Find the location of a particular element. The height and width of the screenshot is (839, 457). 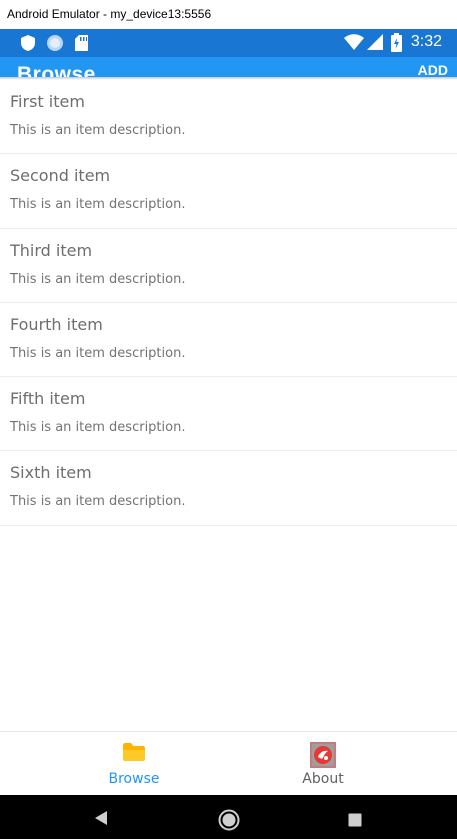

item-name: Fifth item is located at coordinates (48, 399).